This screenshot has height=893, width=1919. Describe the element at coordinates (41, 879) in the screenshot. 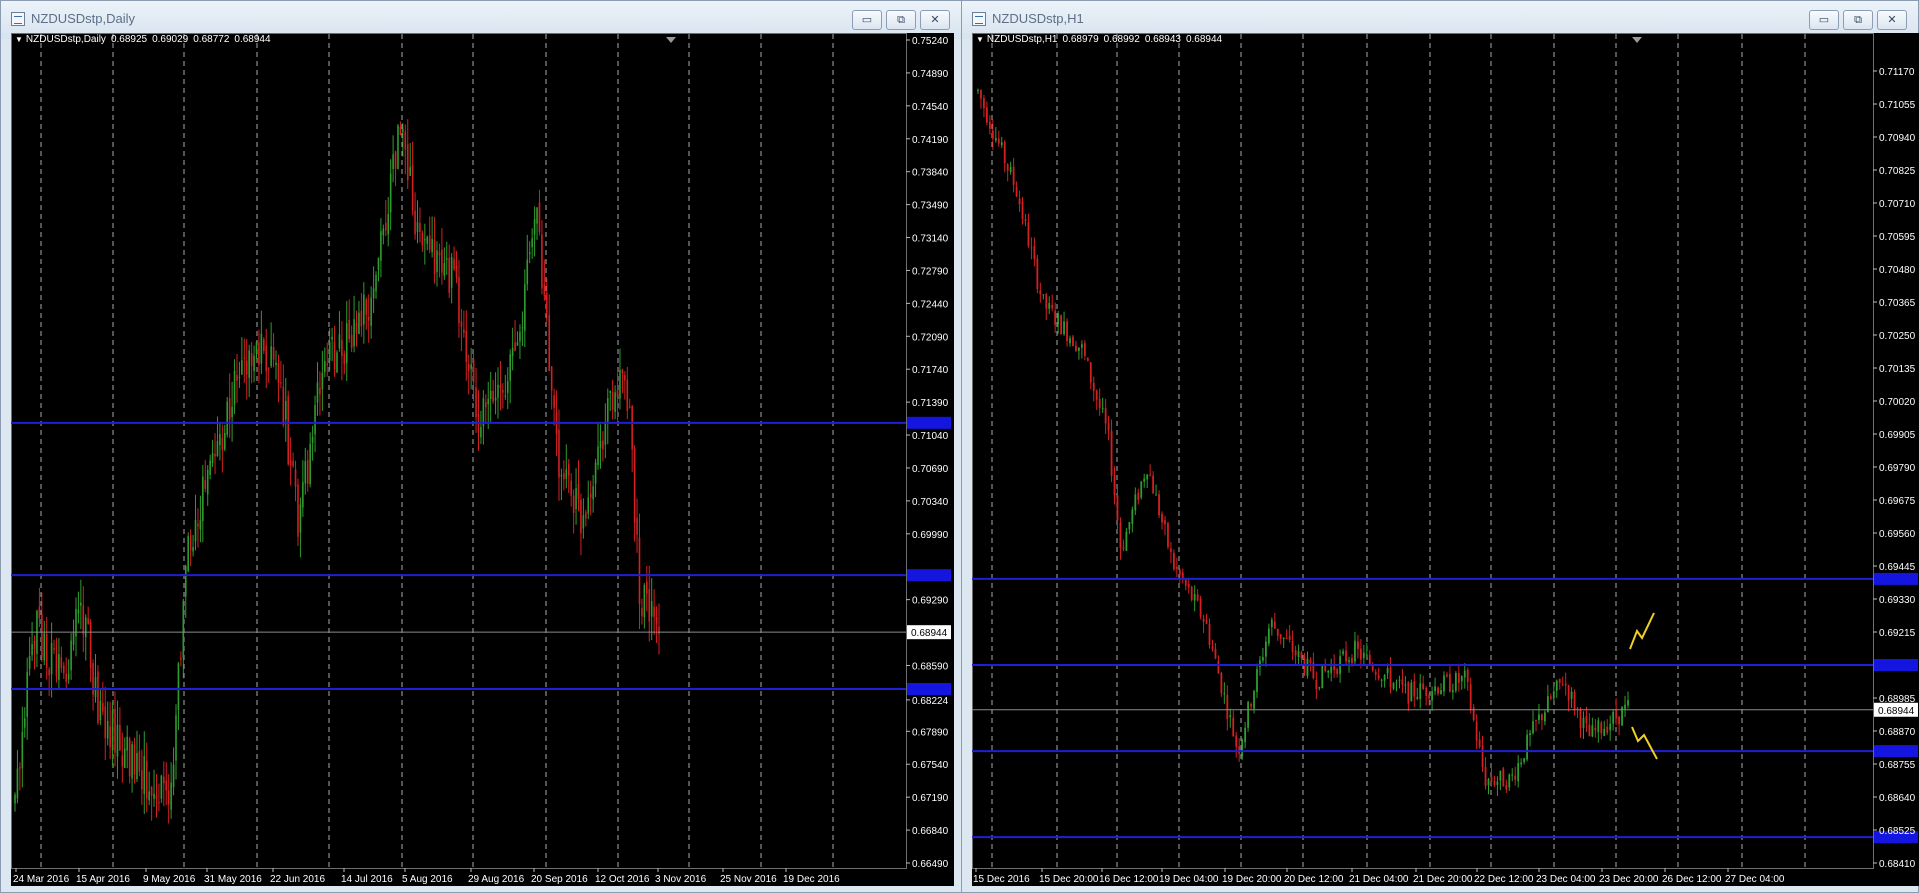

I see `time-tick-label: 24 Mar 2016` at that location.